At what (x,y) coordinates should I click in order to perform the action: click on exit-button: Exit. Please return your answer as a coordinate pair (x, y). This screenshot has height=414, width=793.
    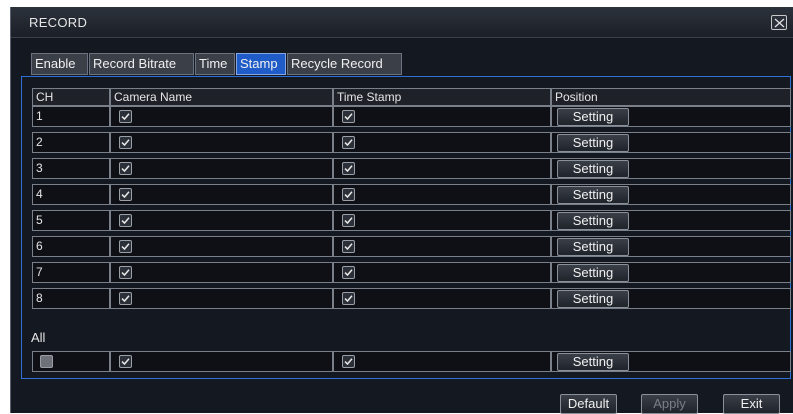
    Looking at the image, I should click on (751, 404).